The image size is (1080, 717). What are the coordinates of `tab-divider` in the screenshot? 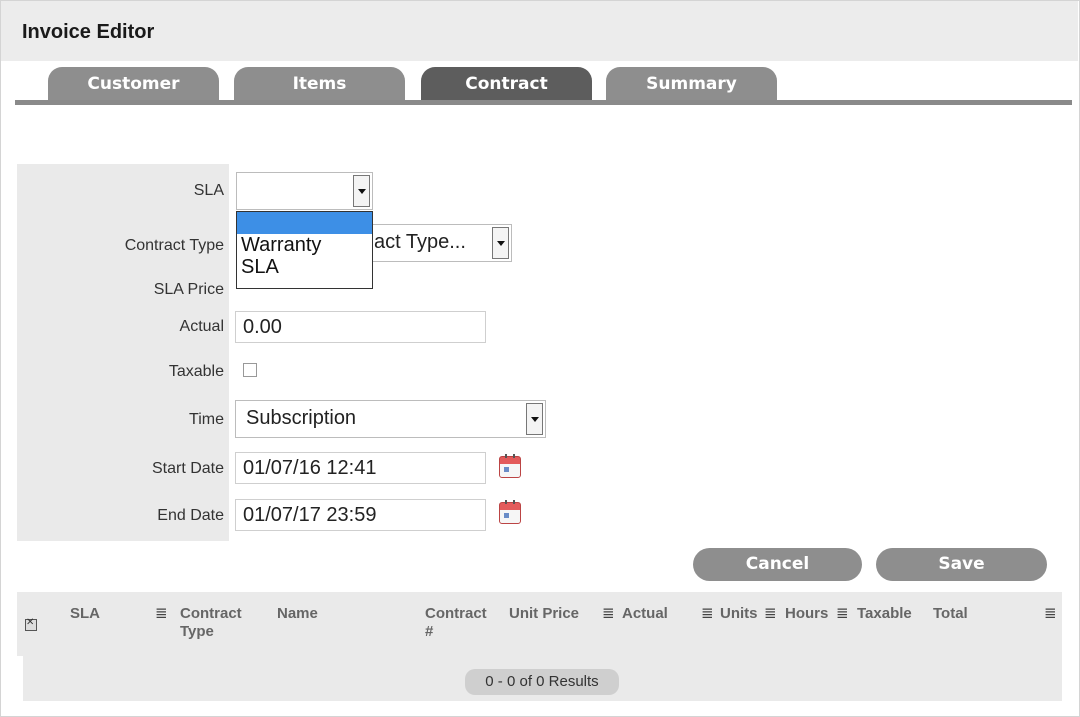 It's located at (543, 102).